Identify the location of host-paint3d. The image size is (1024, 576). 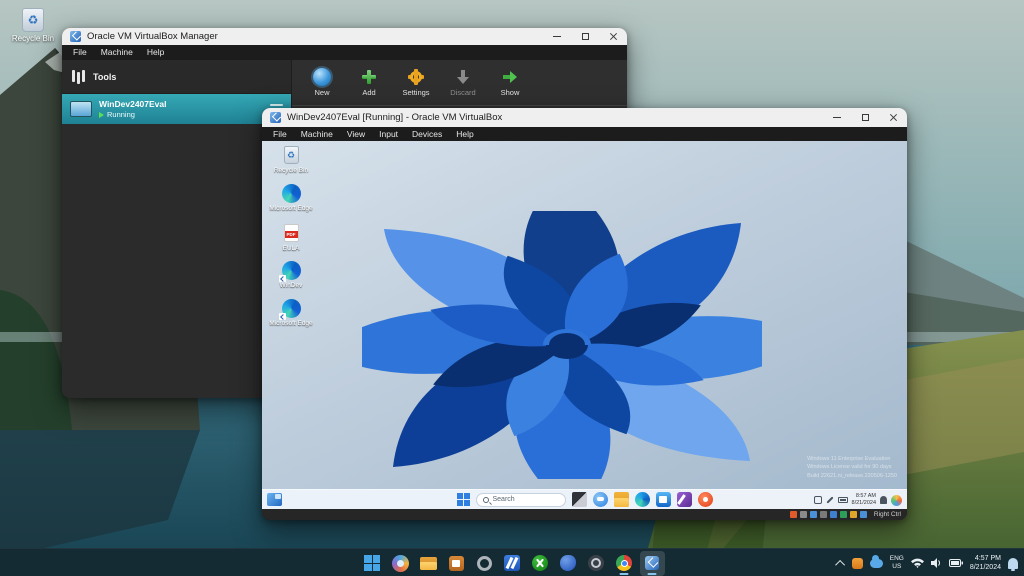
(568, 563).